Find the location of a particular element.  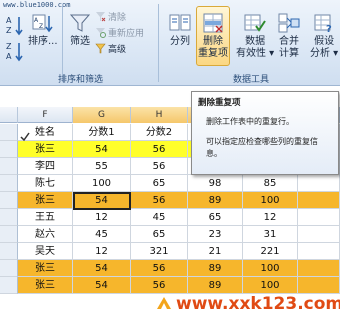

cell: 王五 is located at coordinates (45, 217).